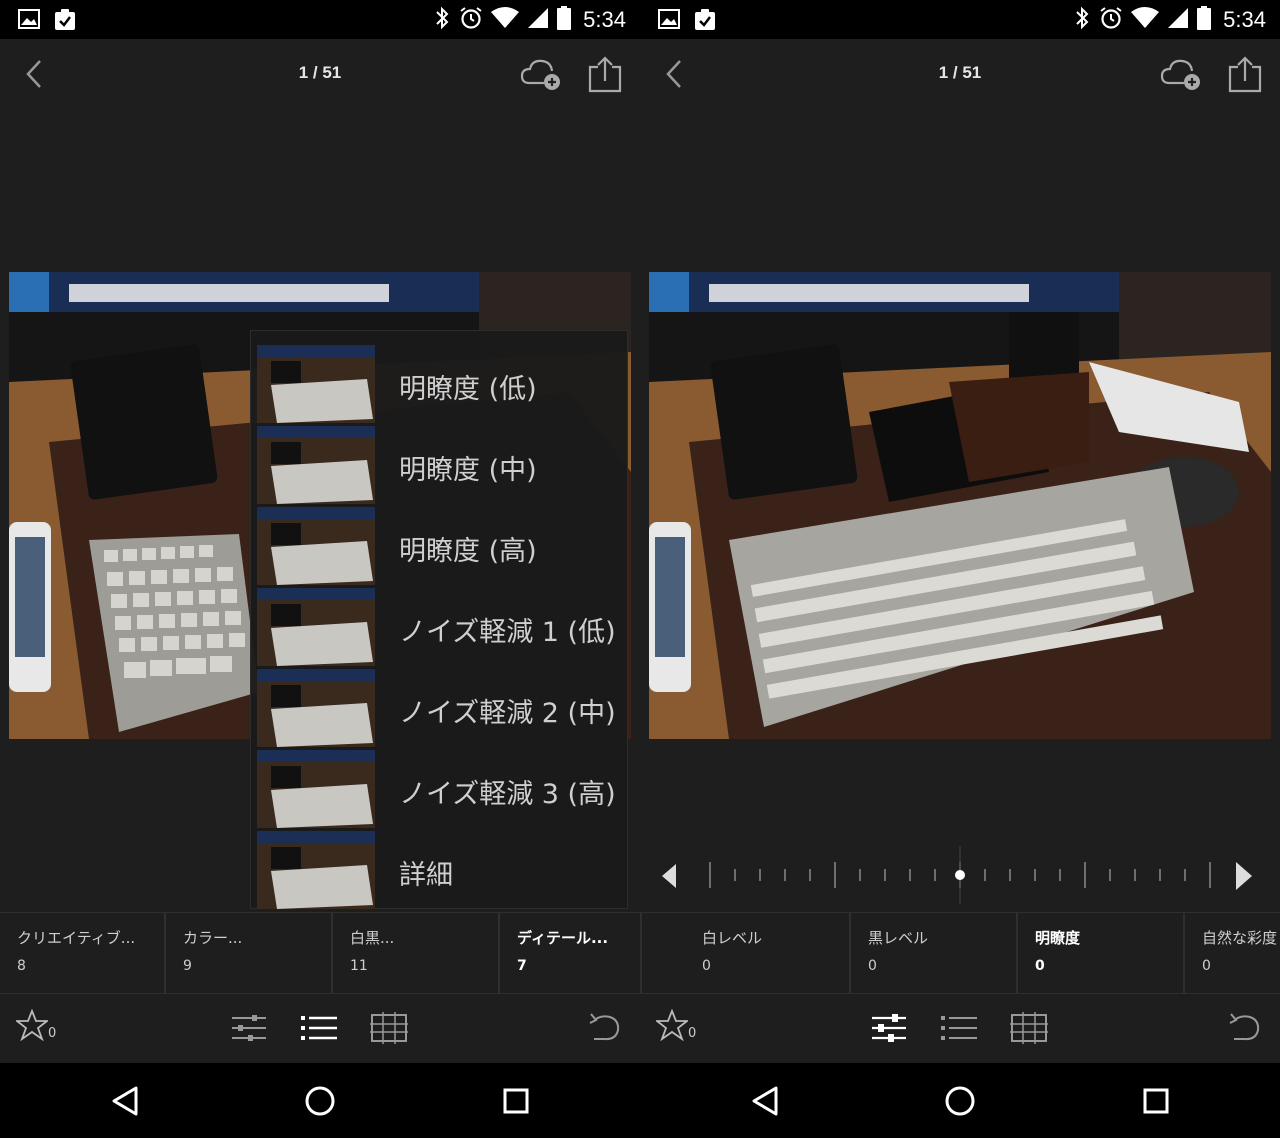  What do you see at coordinates (1240, 938) in the screenshot?
I see `tab-label: 自然な彩度` at bounding box center [1240, 938].